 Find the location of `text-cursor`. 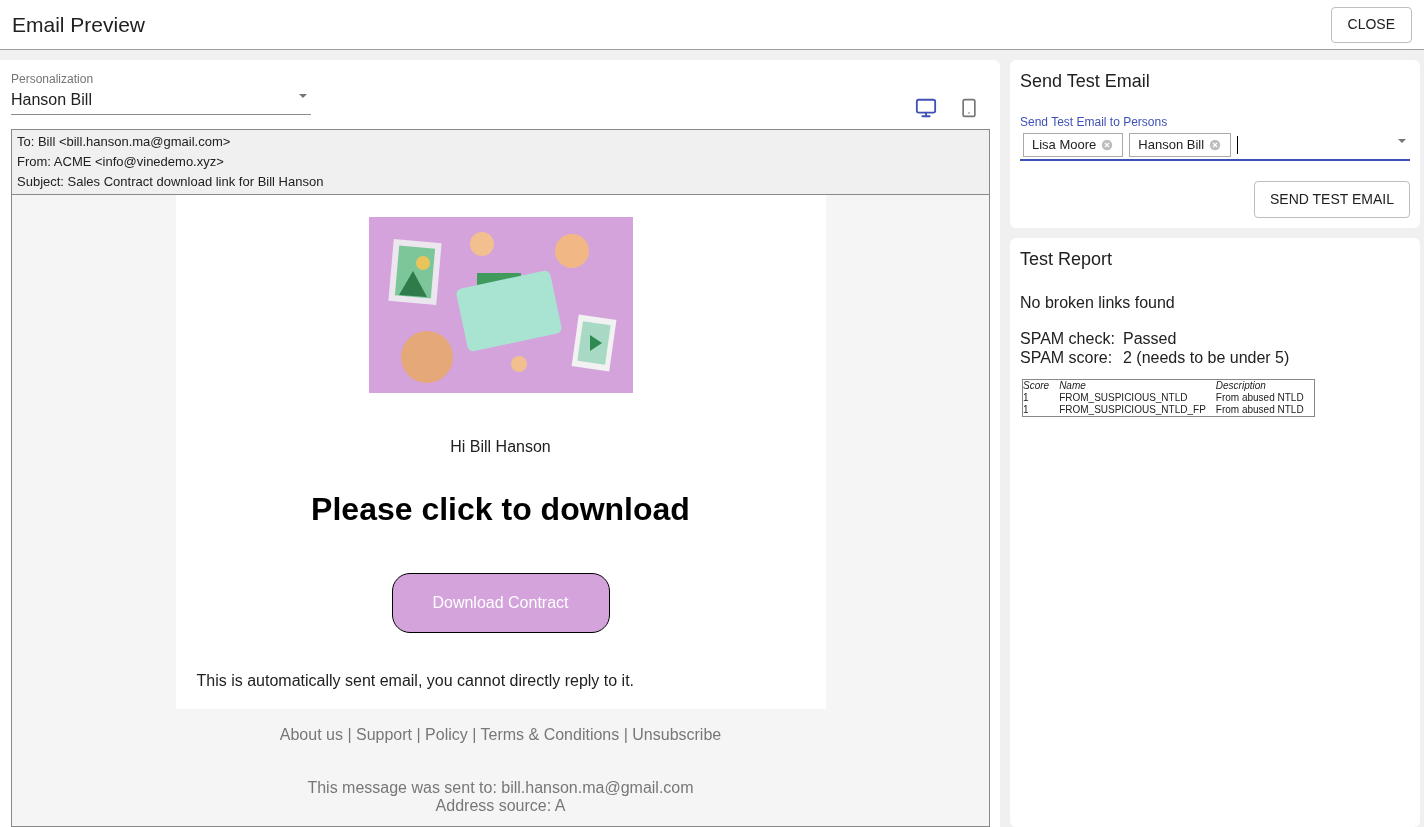

text-cursor is located at coordinates (1238, 145).